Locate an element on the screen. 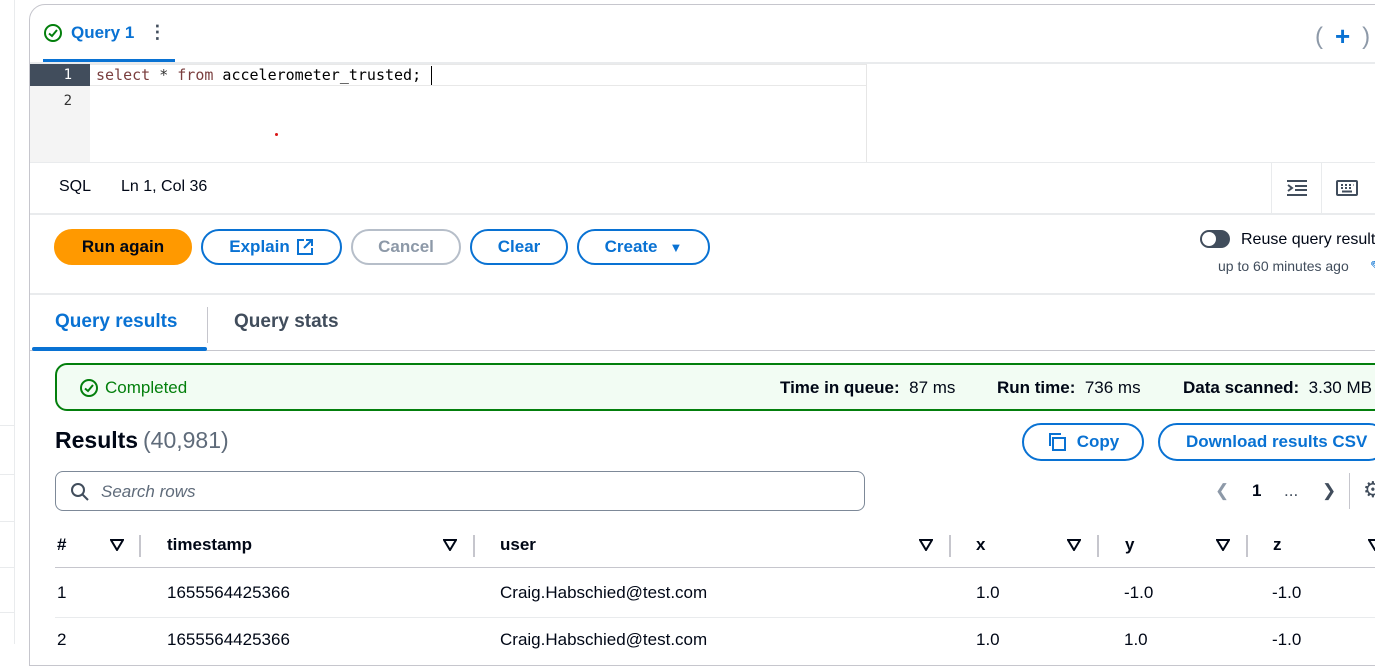  copy-button: Copy is located at coordinates (1083, 442).